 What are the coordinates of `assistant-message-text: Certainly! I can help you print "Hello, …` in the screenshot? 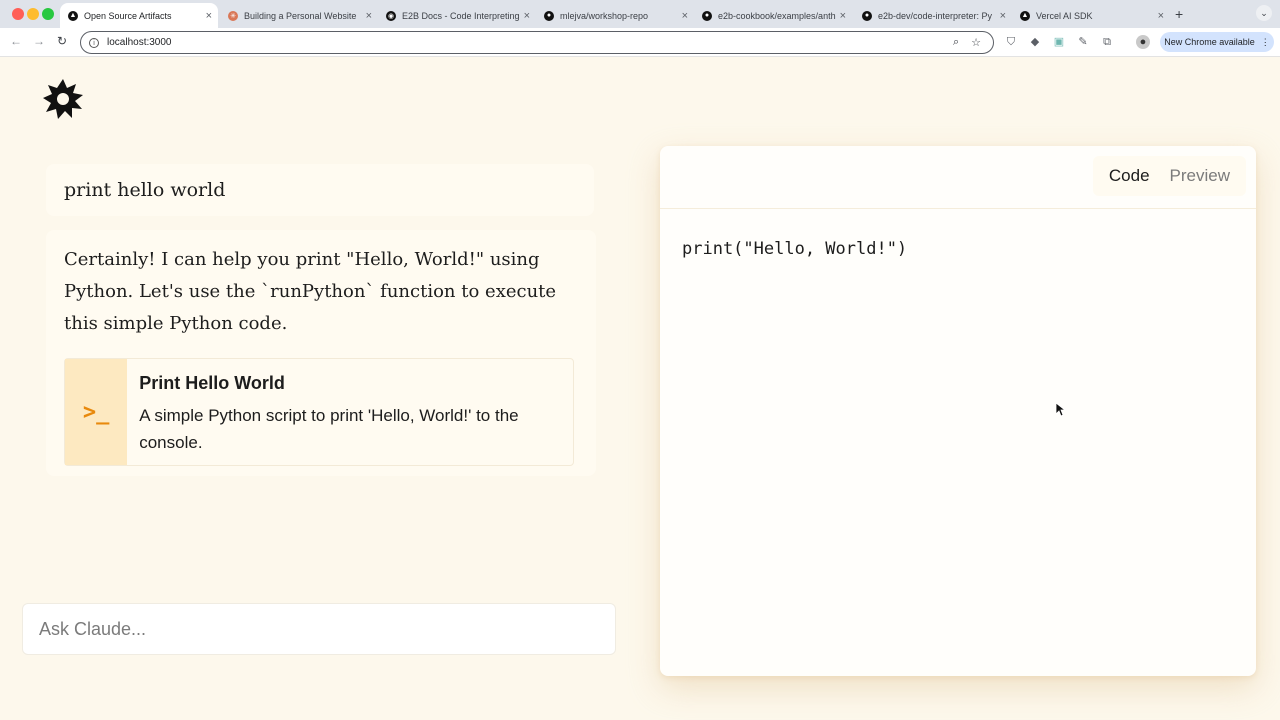 It's located at (310, 291).